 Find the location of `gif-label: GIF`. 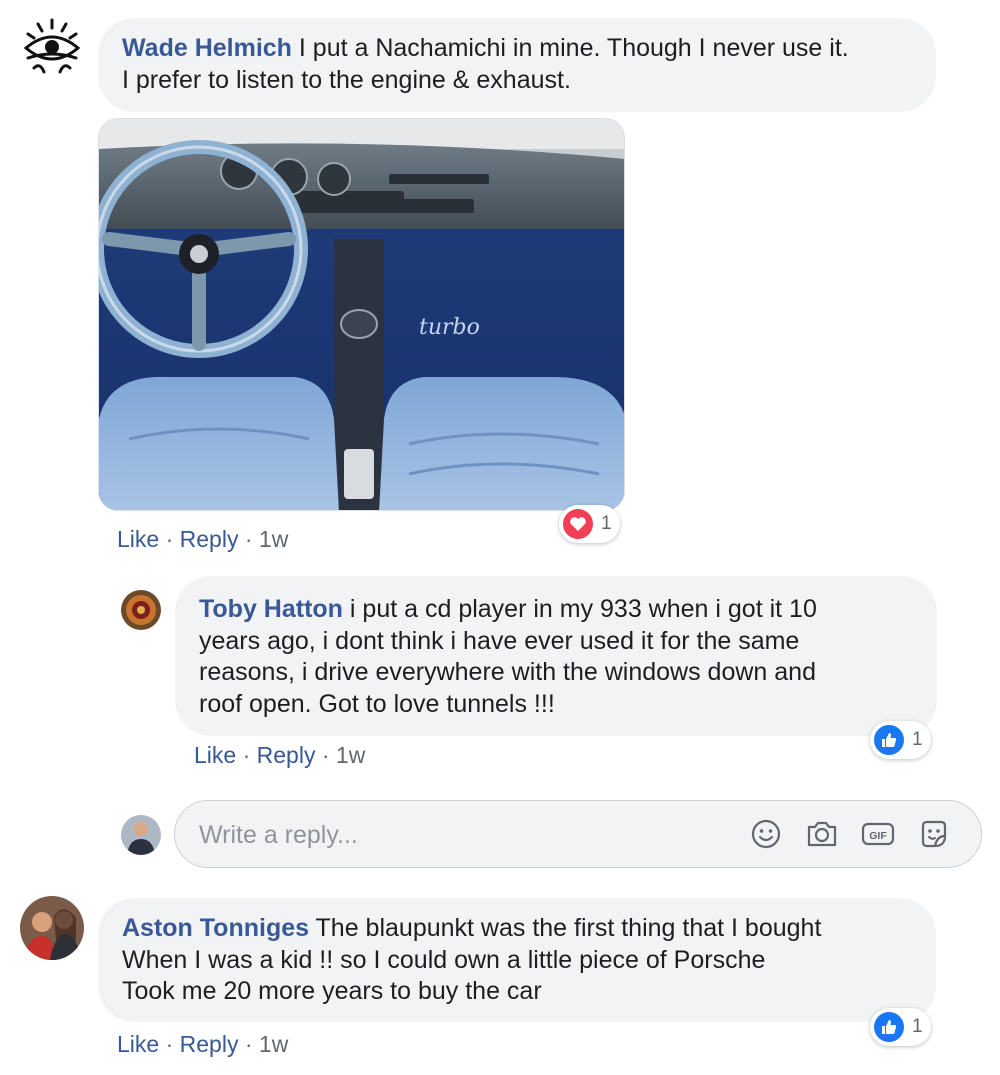

gif-label: GIF is located at coordinates (878, 836).